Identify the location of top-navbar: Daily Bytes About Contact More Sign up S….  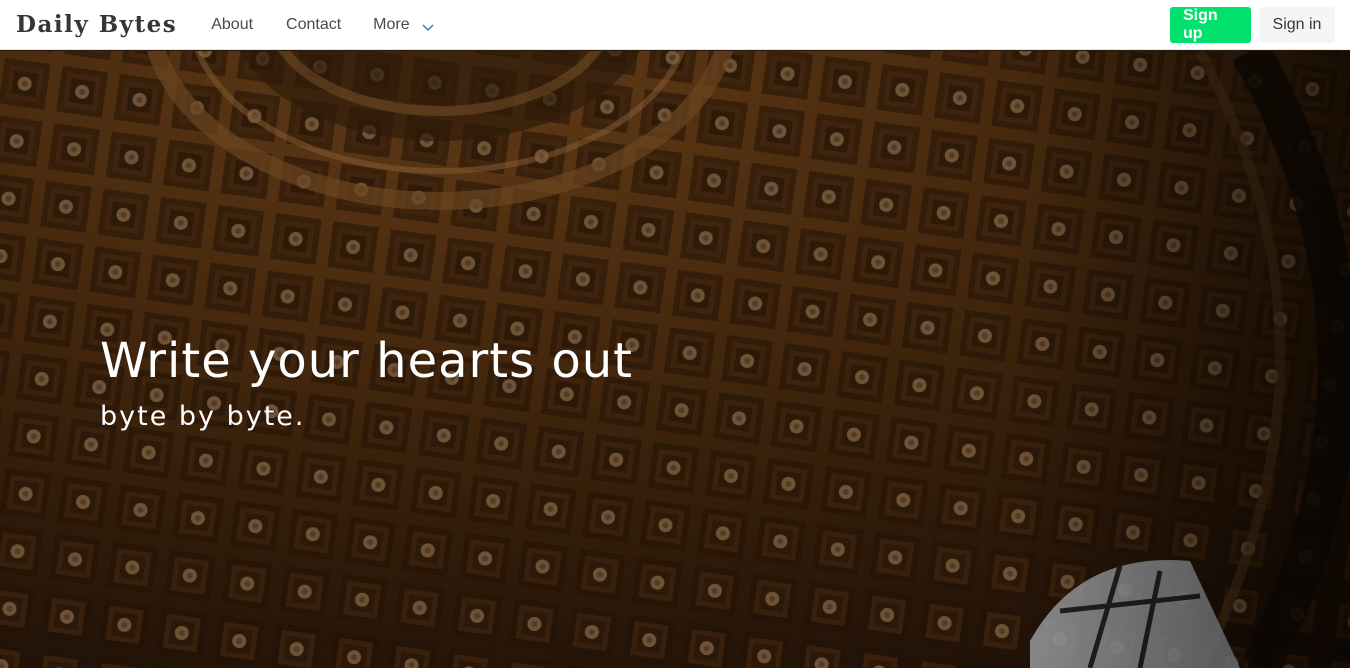
(675, 25).